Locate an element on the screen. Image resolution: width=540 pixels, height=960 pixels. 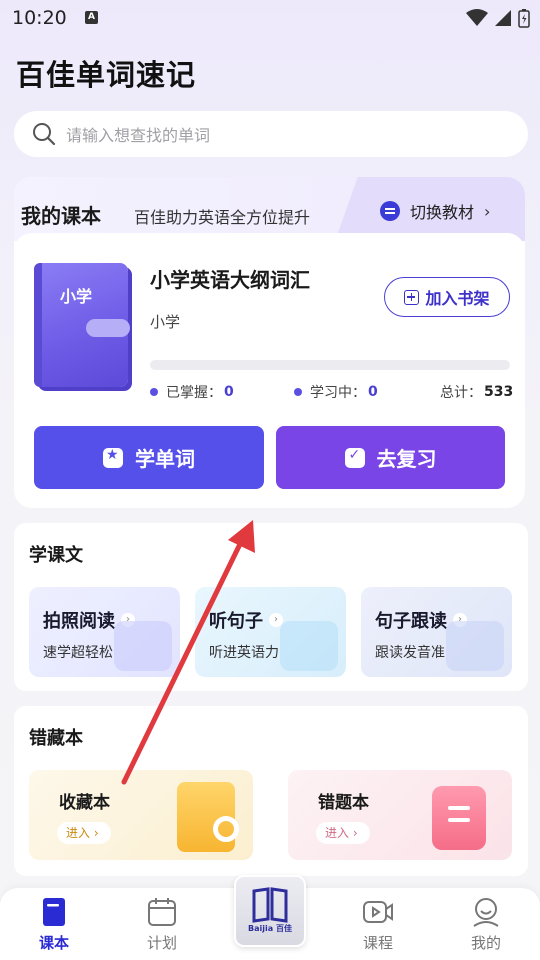
video-icon is located at coordinates (378, 912).